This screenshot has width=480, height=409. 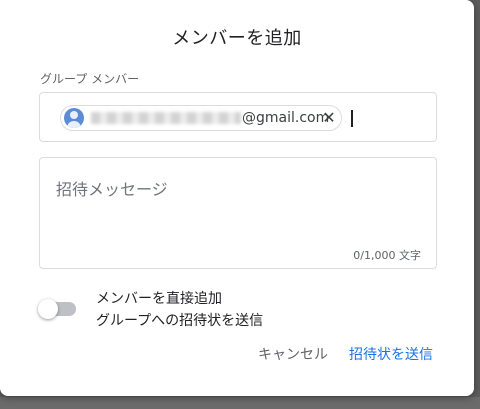 I want to click on toggle-thumb, so click(x=48, y=309).